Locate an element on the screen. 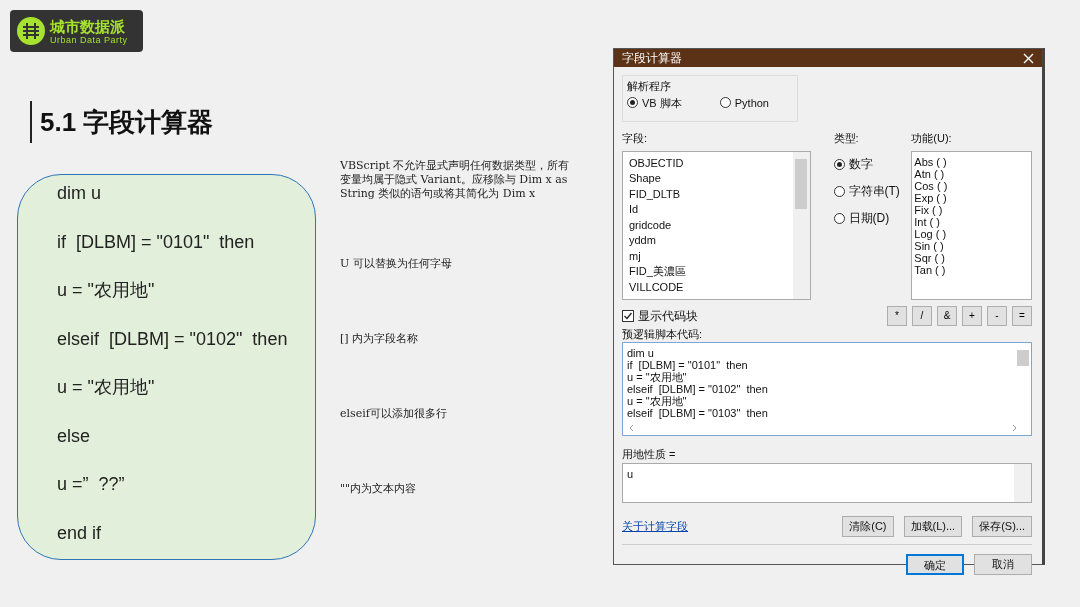 The height and width of the screenshot is (607, 1080). help-link: 关于计算字段 is located at coordinates (655, 526).